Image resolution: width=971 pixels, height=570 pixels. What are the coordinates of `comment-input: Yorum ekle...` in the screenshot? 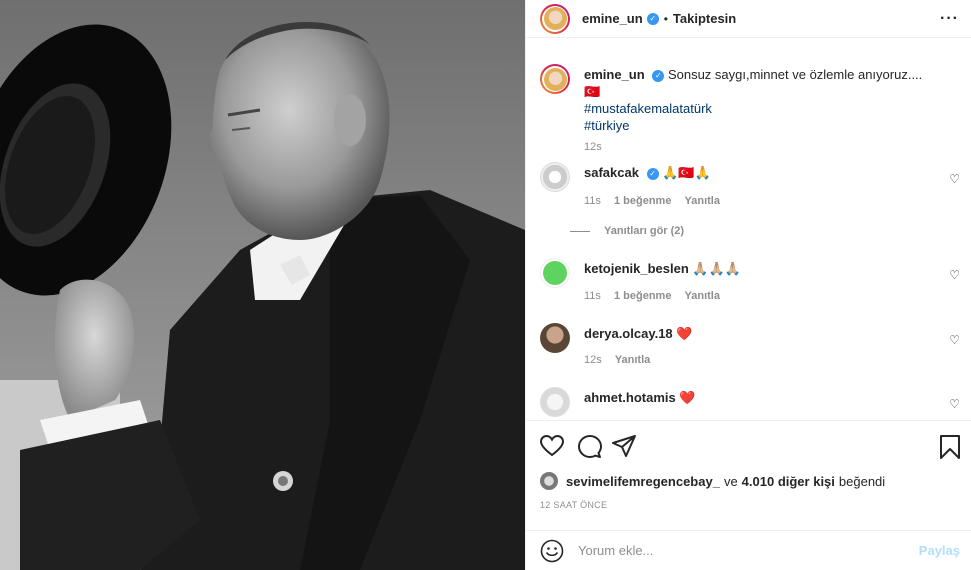 It's located at (748, 550).